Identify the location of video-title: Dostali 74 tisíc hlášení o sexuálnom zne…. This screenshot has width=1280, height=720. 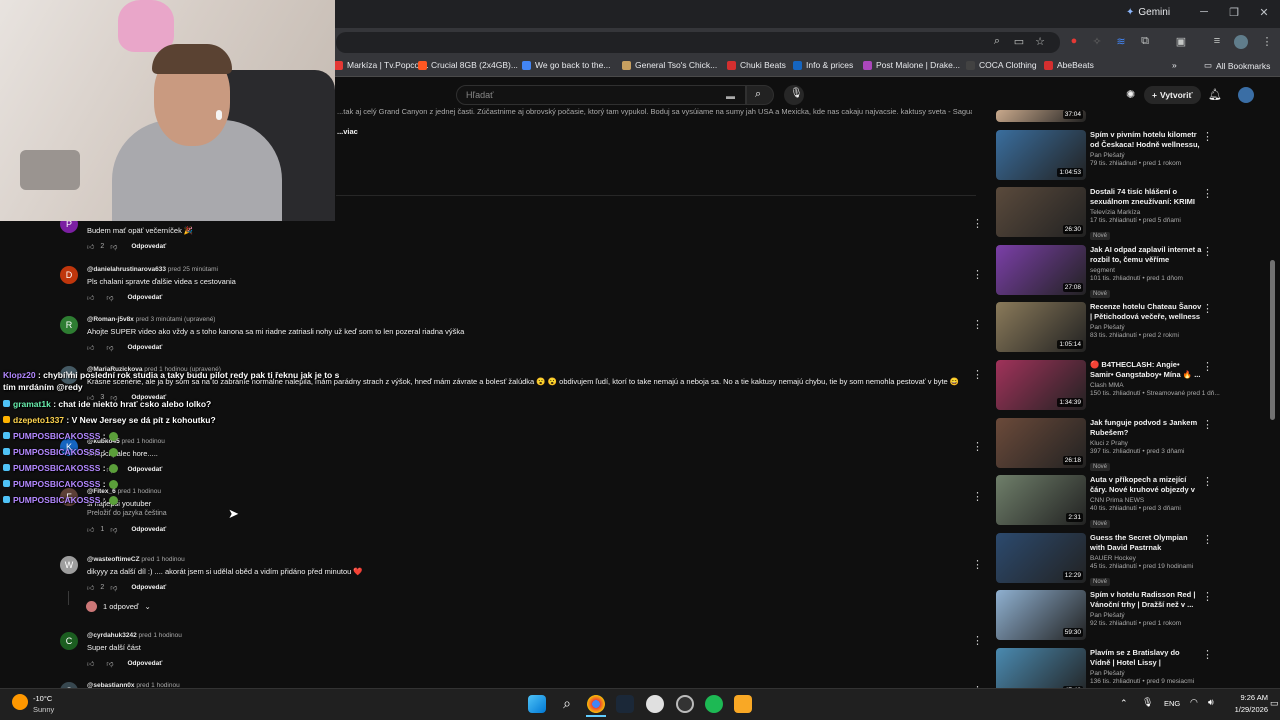
(1146, 197).